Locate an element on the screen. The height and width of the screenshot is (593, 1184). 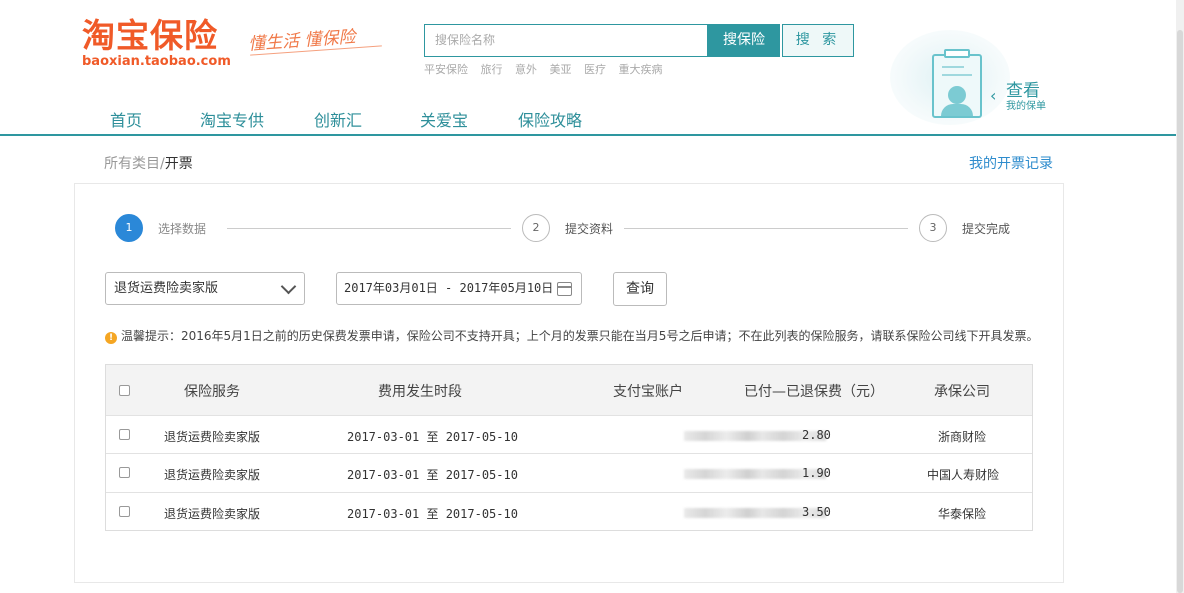
service-select: 退货运费险卖家版 is located at coordinates (205, 288).